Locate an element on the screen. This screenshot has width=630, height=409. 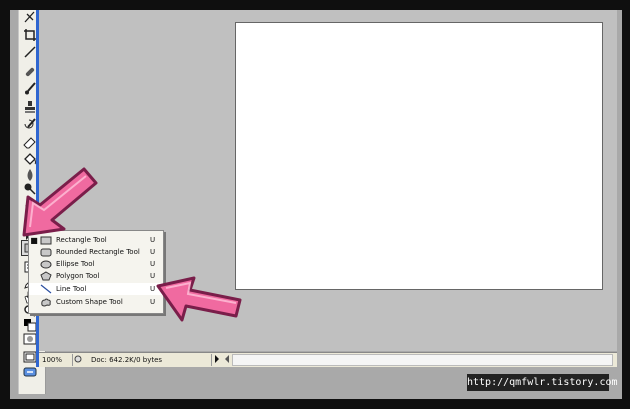
pink-arrow-annotation-right is located at coordinates (199, 299).